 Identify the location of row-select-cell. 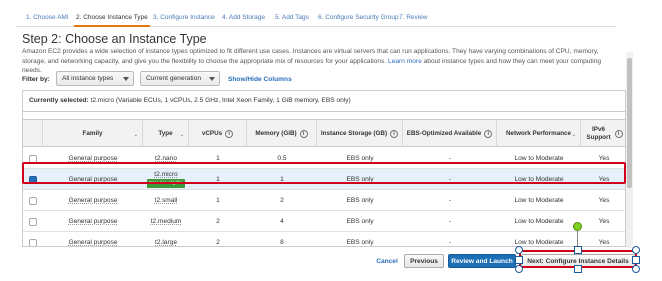
(33, 221).